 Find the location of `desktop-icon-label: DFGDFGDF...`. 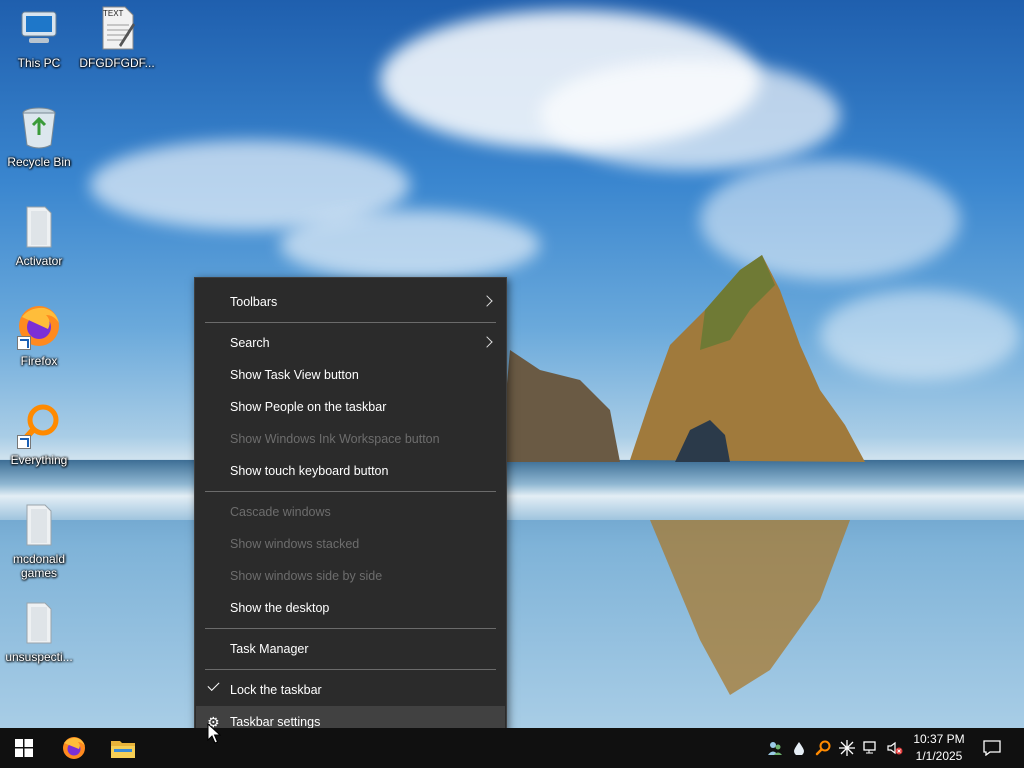

desktop-icon-label: DFGDFGDF... is located at coordinates (117, 63).